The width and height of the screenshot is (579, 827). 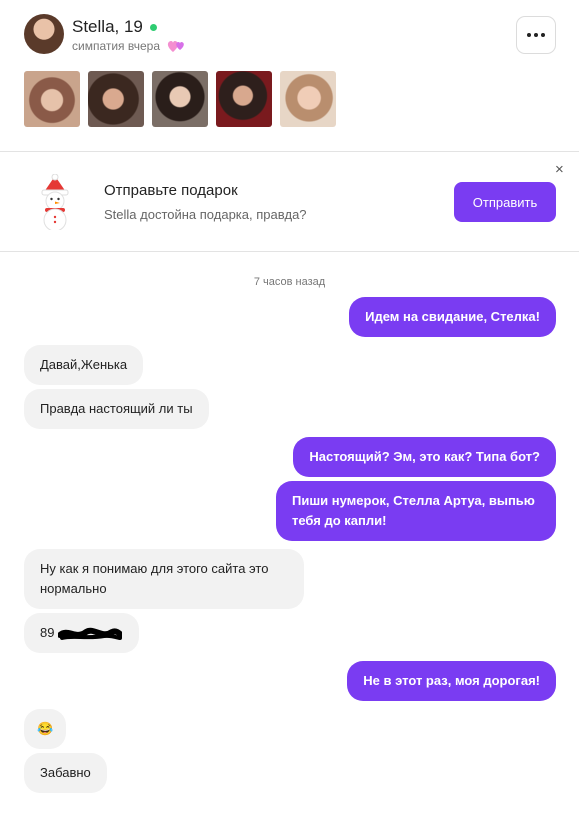 I want to click on incoming-message: 89, so click(x=81, y=633).